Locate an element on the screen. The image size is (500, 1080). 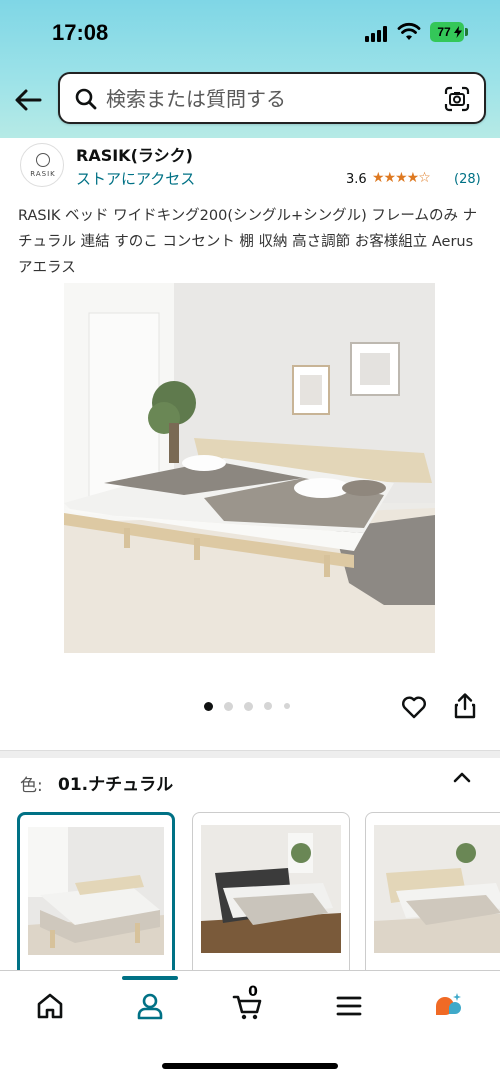
cart-count: 0 is located at coordinates (253, 992).